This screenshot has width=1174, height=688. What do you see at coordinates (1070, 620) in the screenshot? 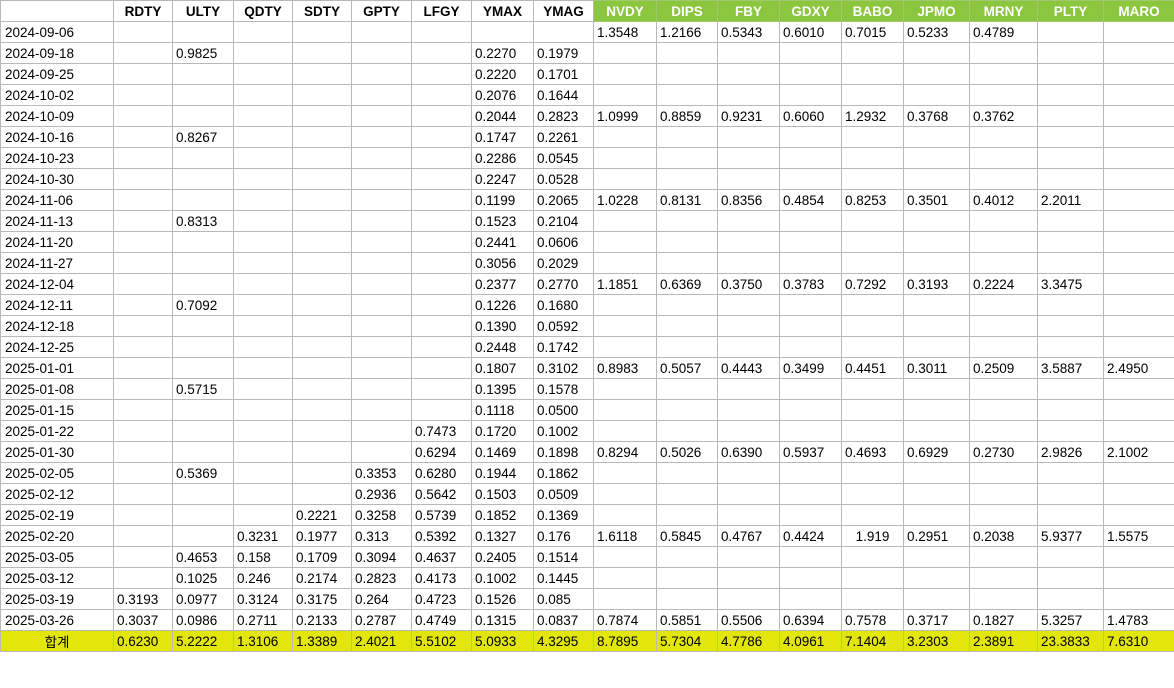
I see `value-cell: 5.3257` at bounding box center [1070, 620].